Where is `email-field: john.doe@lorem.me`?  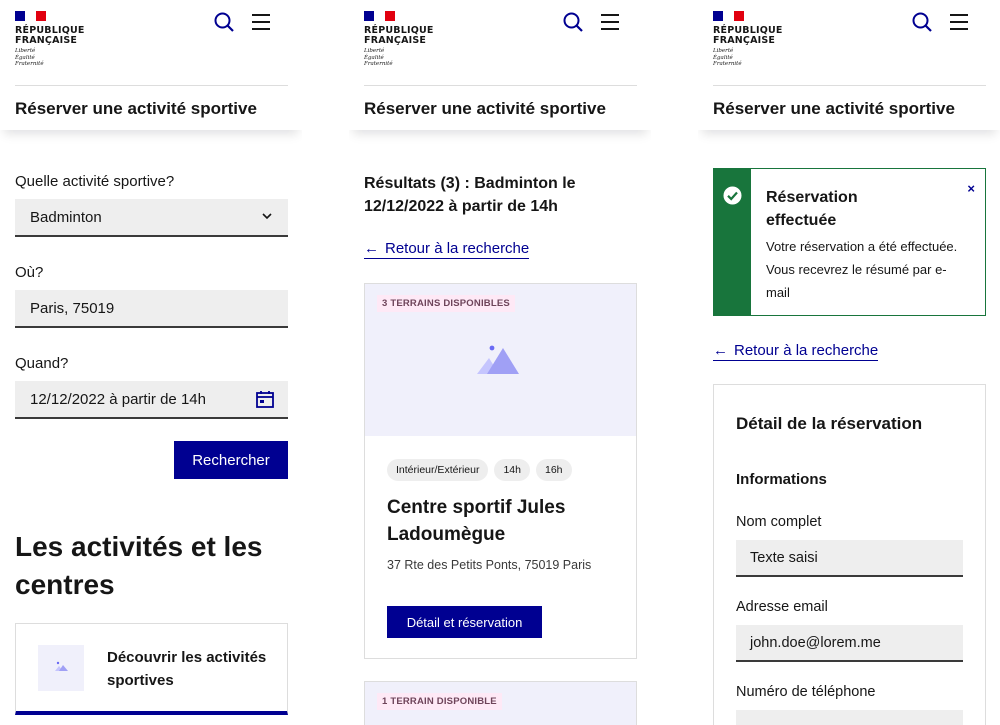
email-field: john.doe@lorem.me is located at coordinates (849, 643).